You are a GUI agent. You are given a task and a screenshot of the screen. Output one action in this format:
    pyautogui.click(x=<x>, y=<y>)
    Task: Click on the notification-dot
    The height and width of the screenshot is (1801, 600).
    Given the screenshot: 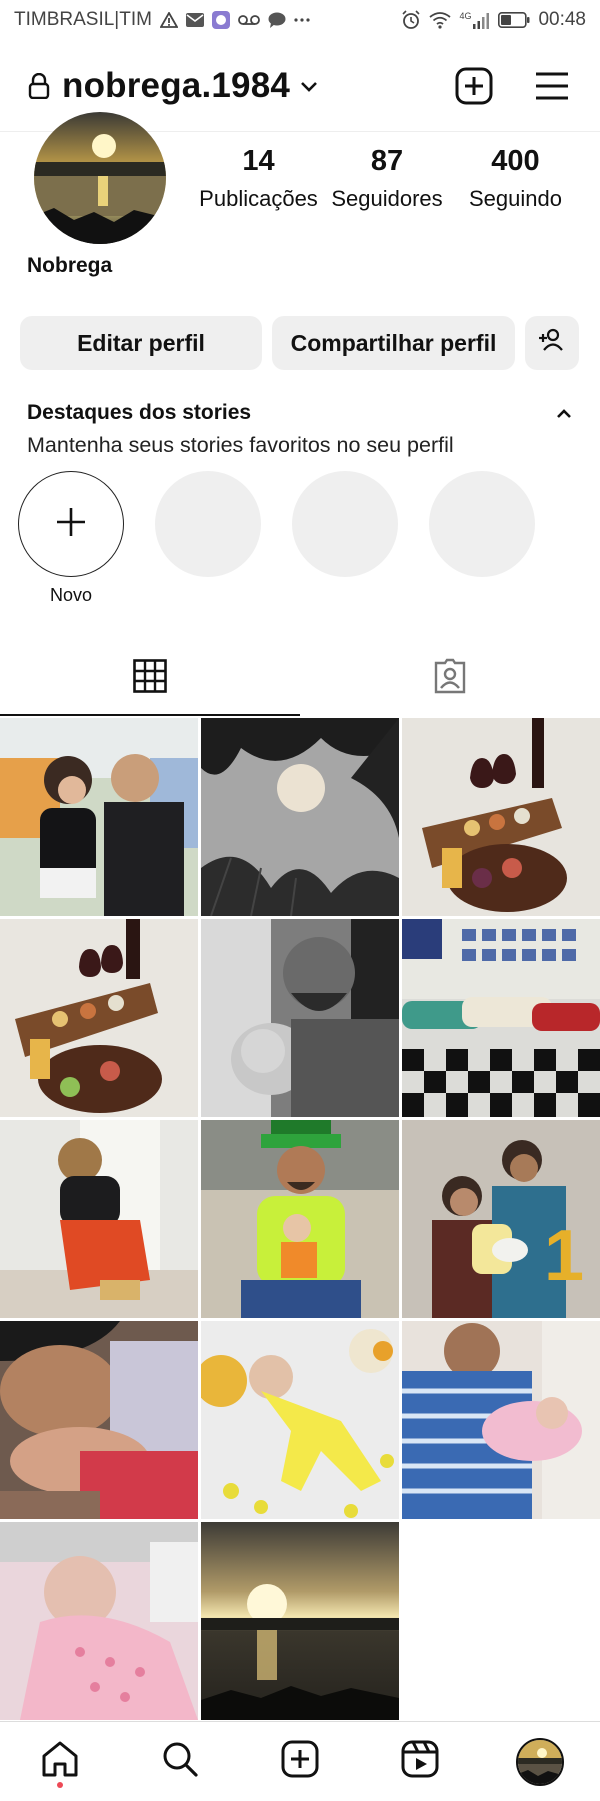 What is the action you would take?
    pyautogui.click(x=60, y=1784)
    